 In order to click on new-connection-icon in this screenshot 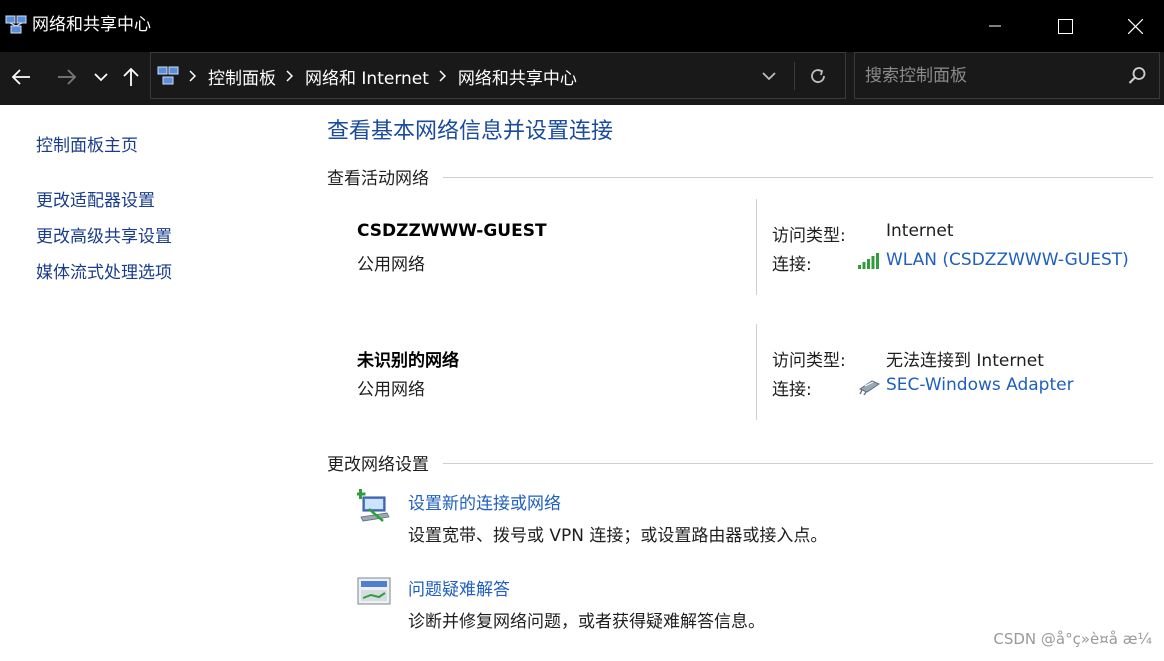, I will do `click(373, 505)`.